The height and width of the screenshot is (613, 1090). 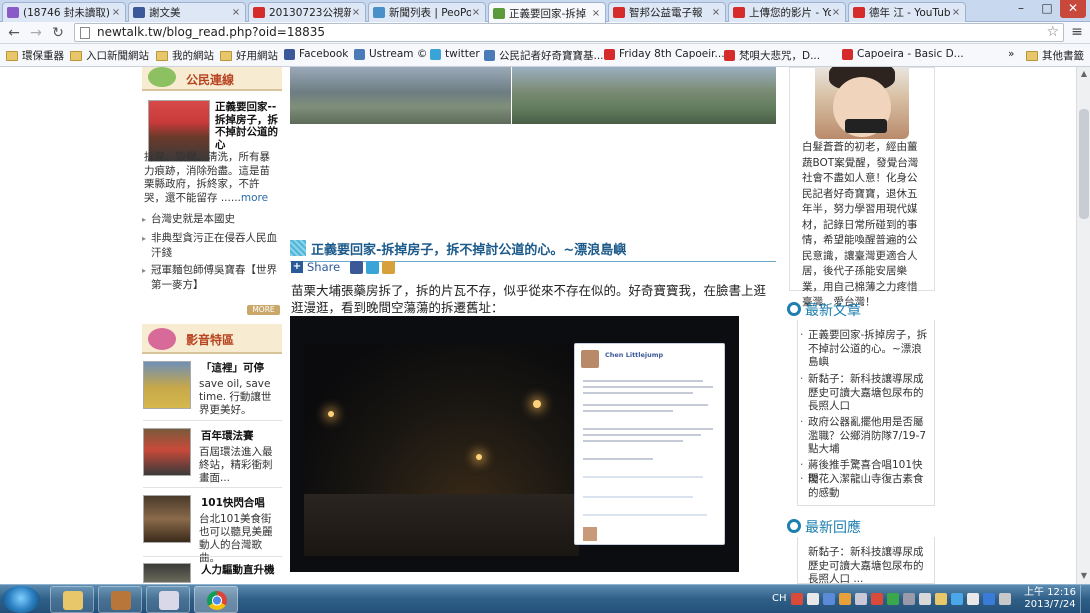 What do you see at coordinates (21, 599) in the screenshot?
I see `start-button` at bounding box center [21, 599].